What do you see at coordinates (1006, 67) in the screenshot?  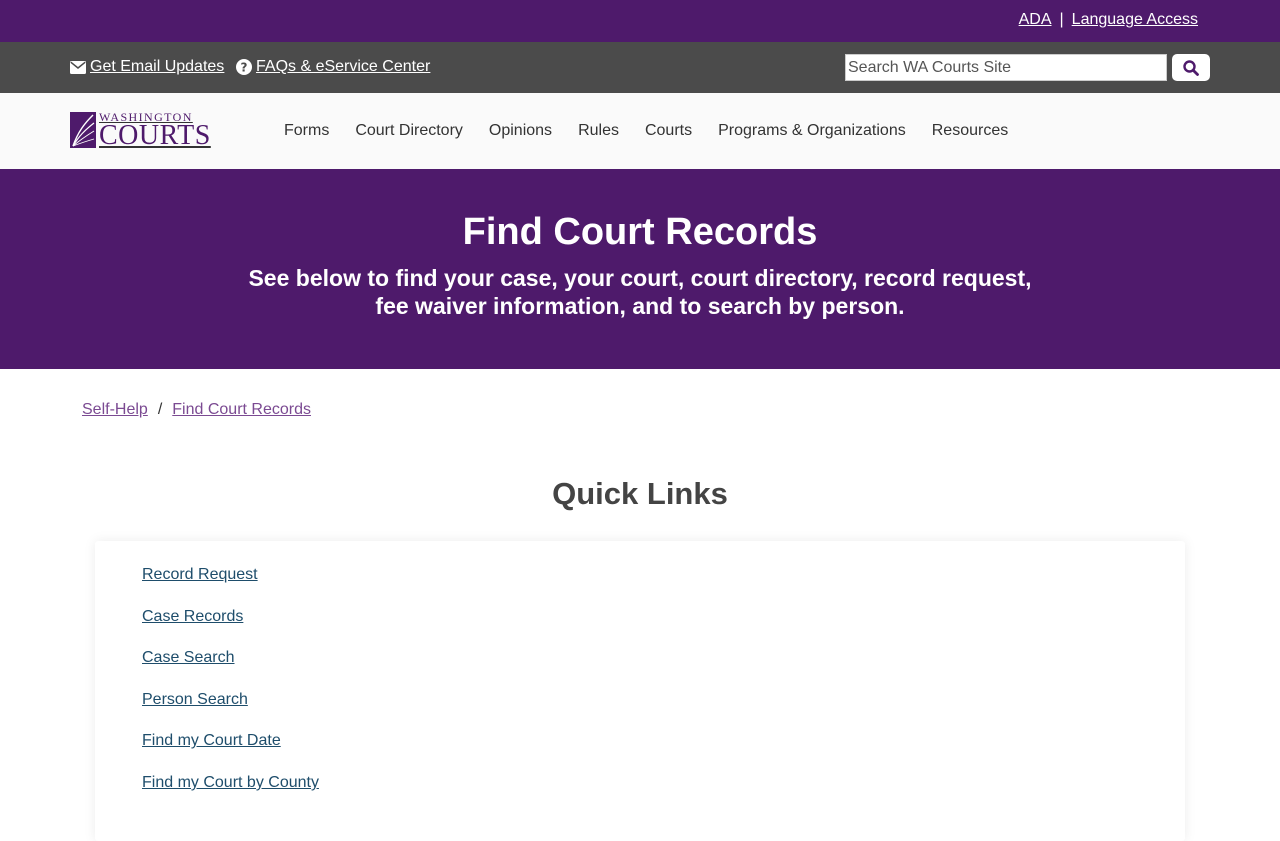 I see `site-search-input` at bounding box center [1006, 67].